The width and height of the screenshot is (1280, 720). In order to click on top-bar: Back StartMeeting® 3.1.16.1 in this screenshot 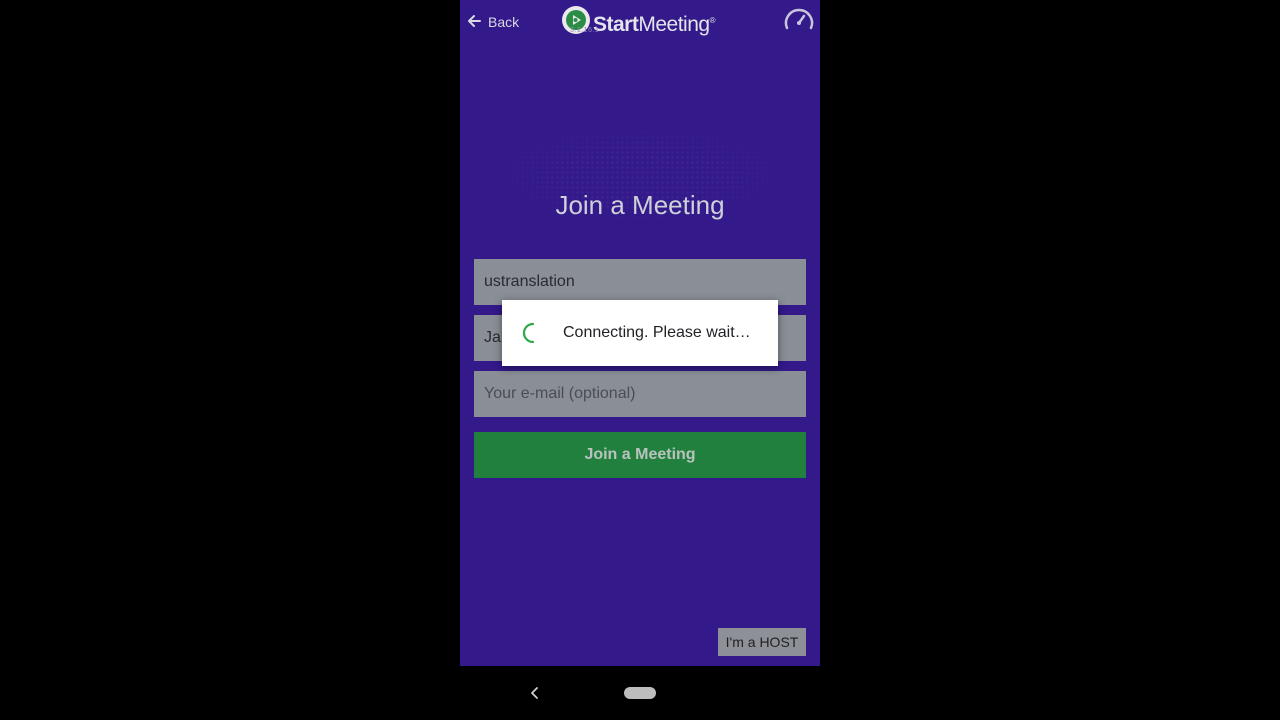, I will do `click(640, 22)`.